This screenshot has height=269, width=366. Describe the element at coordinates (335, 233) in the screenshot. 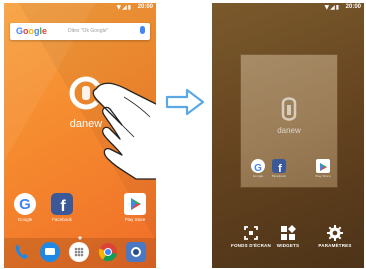

I see `gear-icon` at that location.